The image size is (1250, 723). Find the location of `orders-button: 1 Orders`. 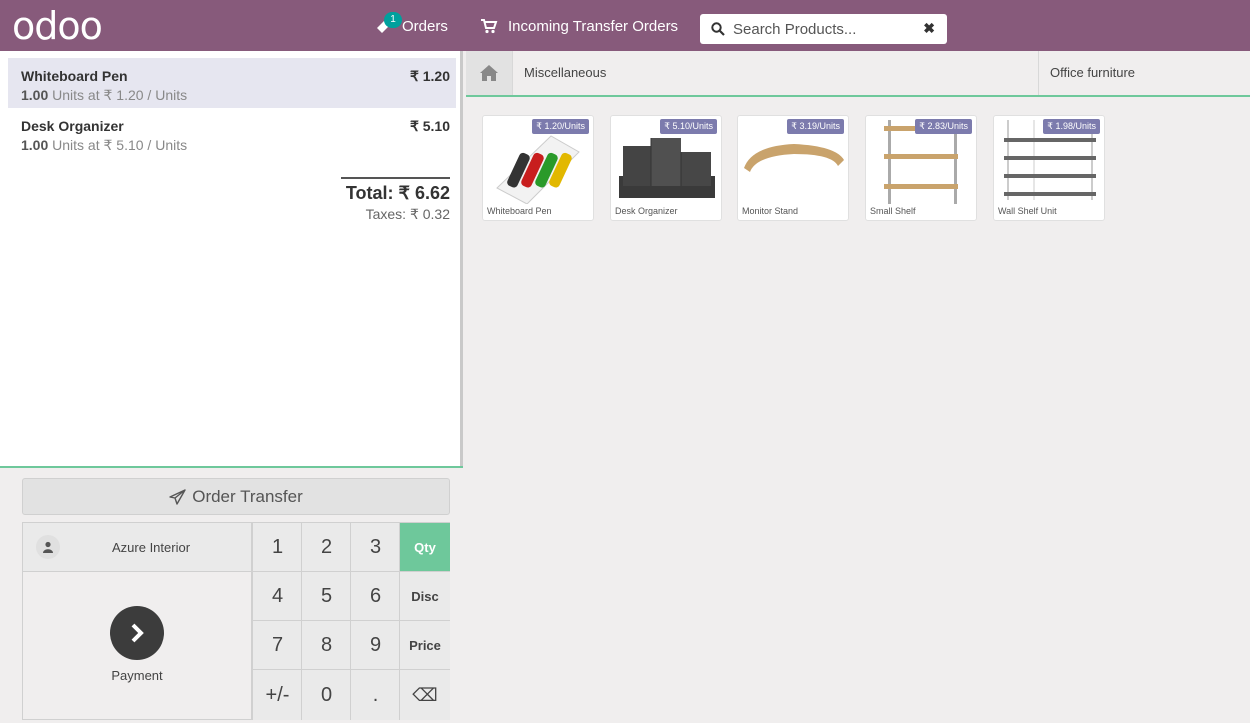

orders-button: 1 Orders is located at coordinates (412, 25).